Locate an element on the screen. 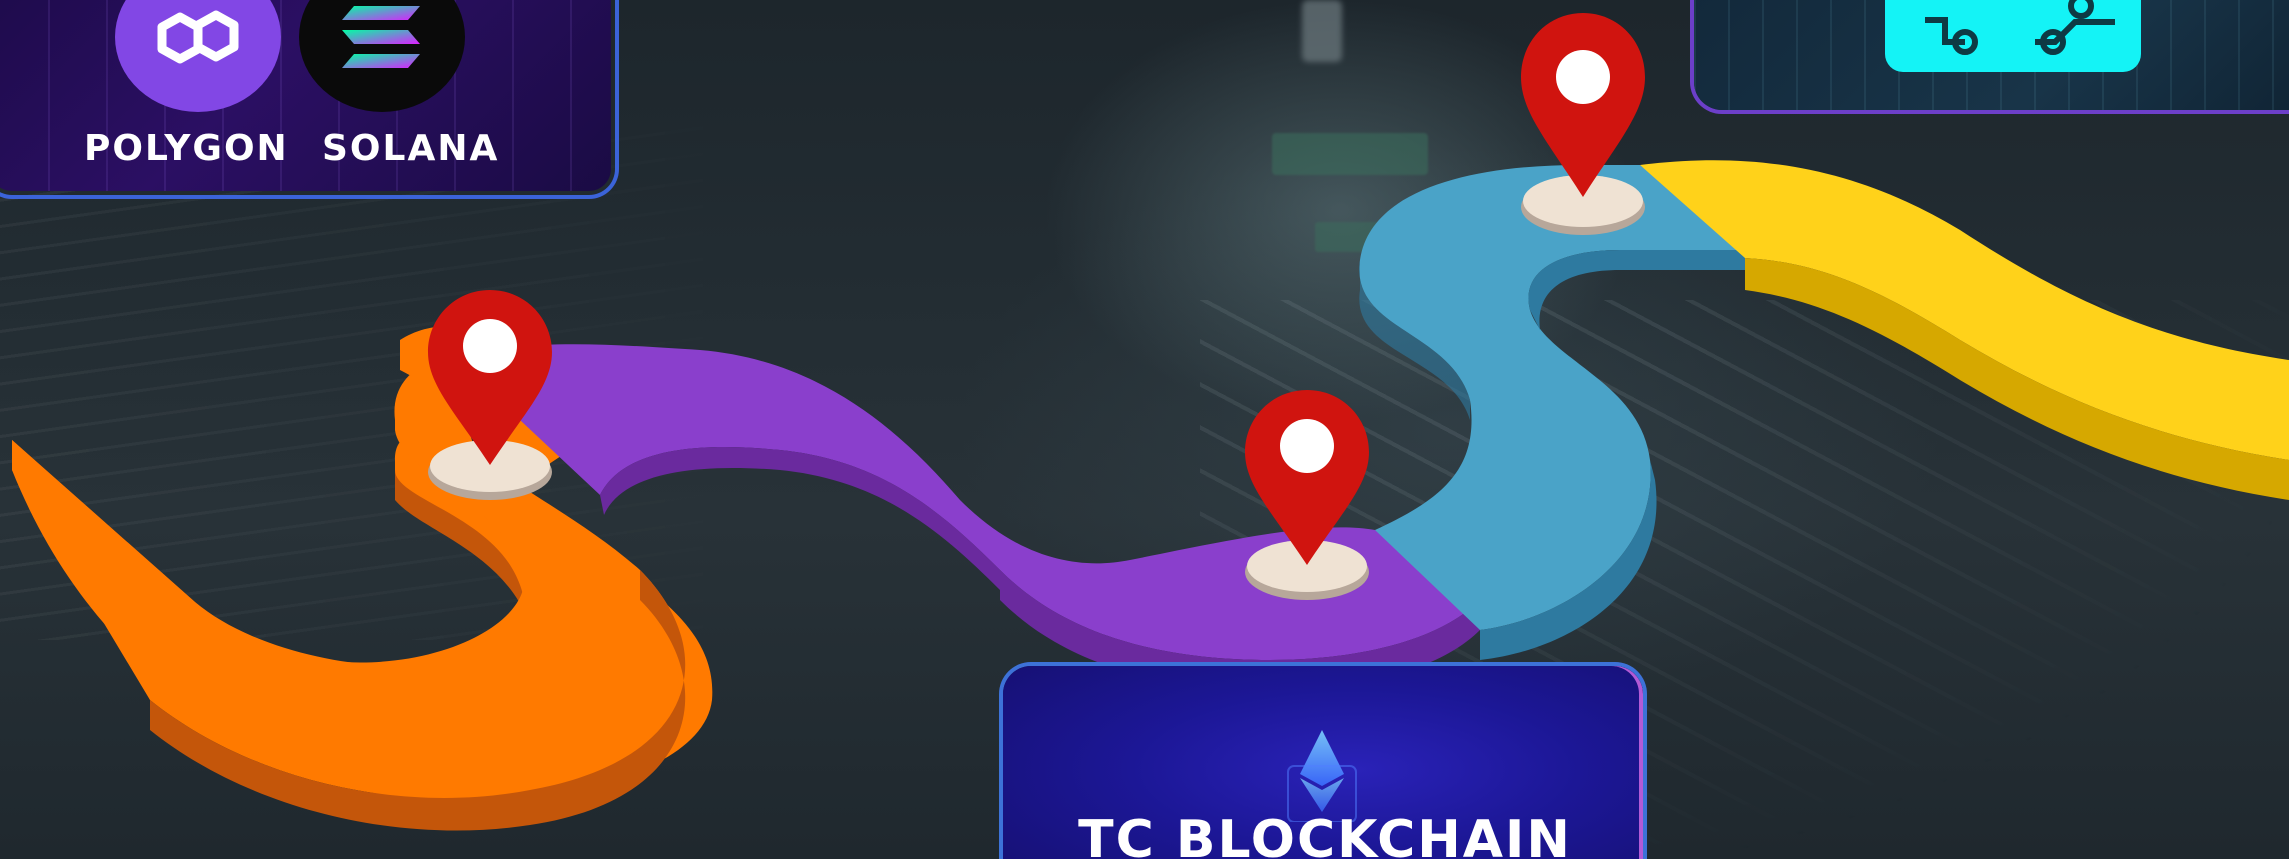 Image resolution: width=2289 pixels, height=859 pixels. road-segment-yellow is located at coordinates (1964, 310).